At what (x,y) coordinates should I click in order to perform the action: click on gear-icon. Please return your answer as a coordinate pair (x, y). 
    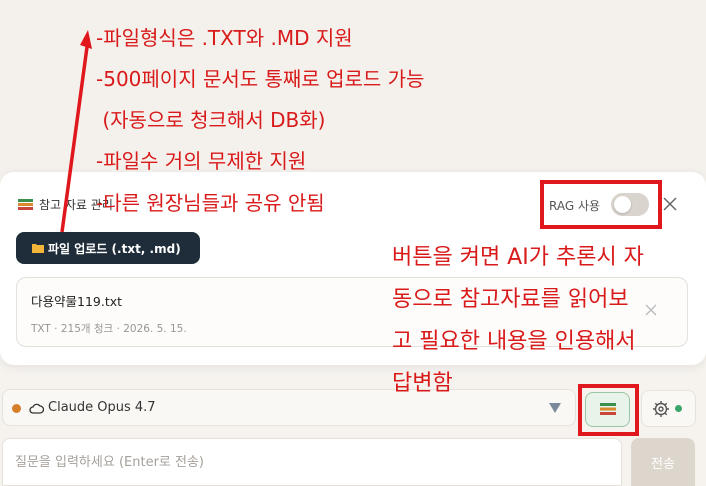
    Looking at the image, I should click on (661, 409).